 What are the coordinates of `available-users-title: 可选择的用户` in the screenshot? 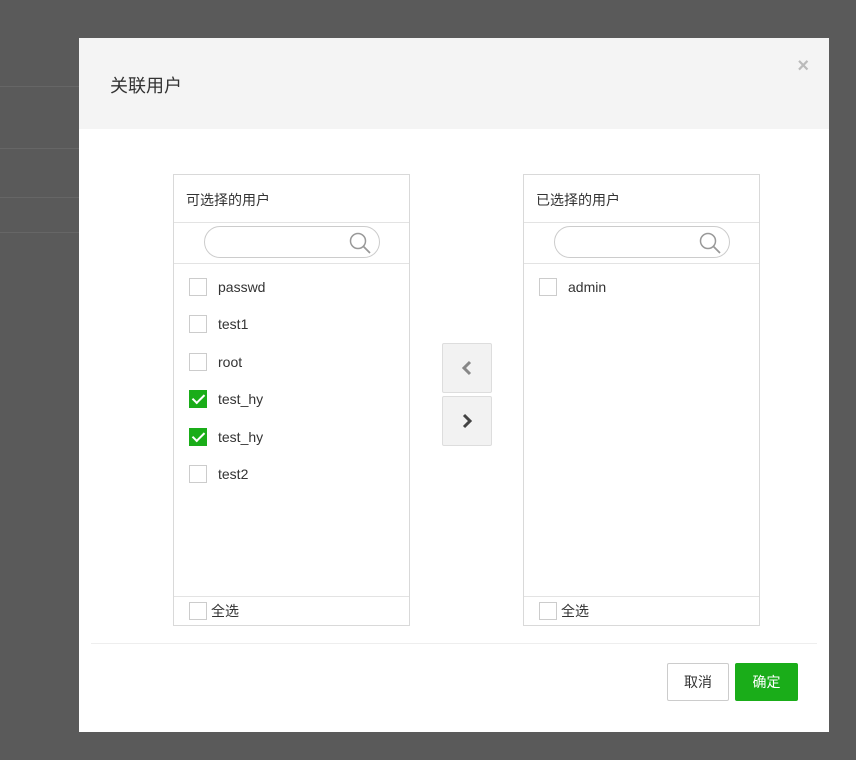 It's located at (291, 199).